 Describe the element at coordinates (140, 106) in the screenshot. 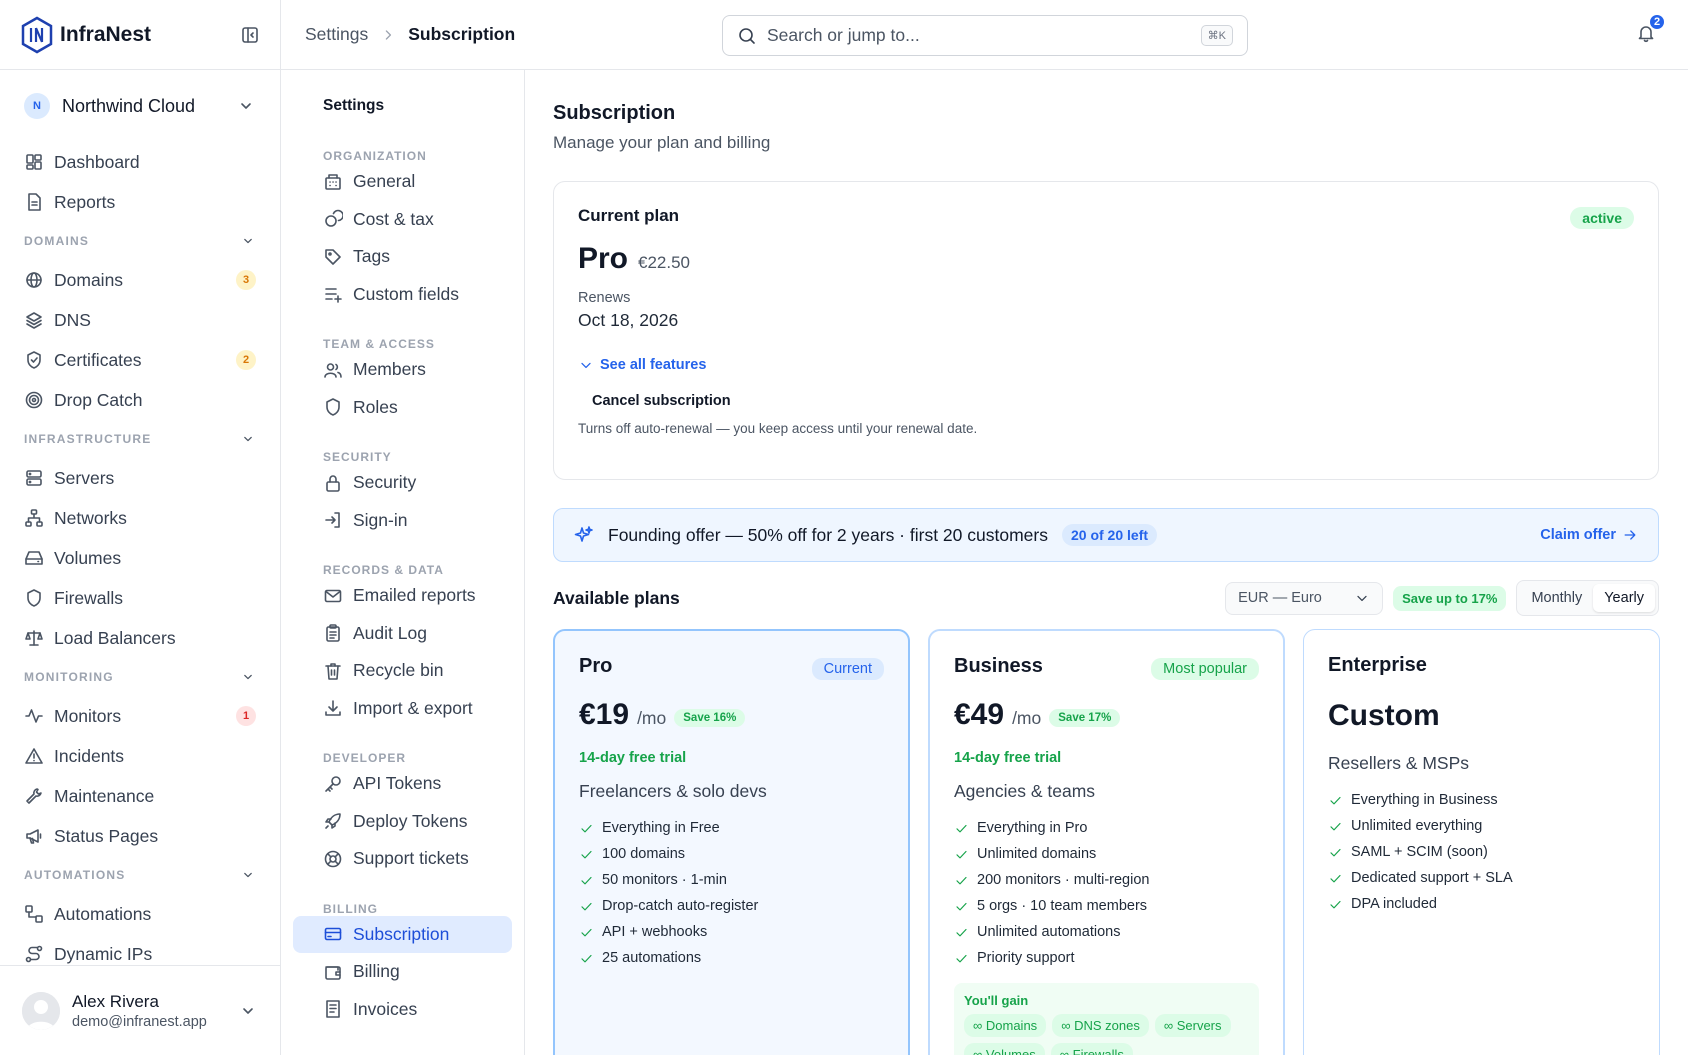

I see `org-switcher: N Northwind Cloud` at that location.